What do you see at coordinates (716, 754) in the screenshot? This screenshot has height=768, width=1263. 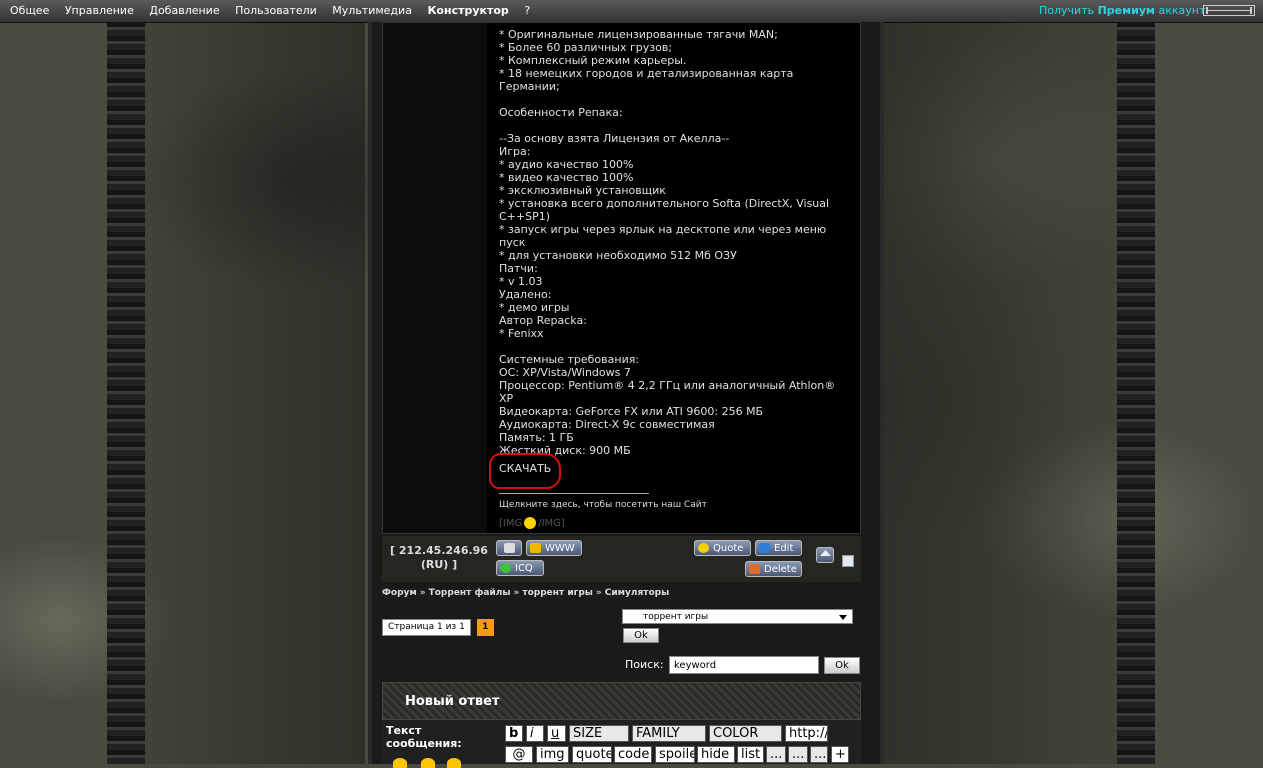 I see `bbcode-hide-button: hide` at bounding box center [716, 754].